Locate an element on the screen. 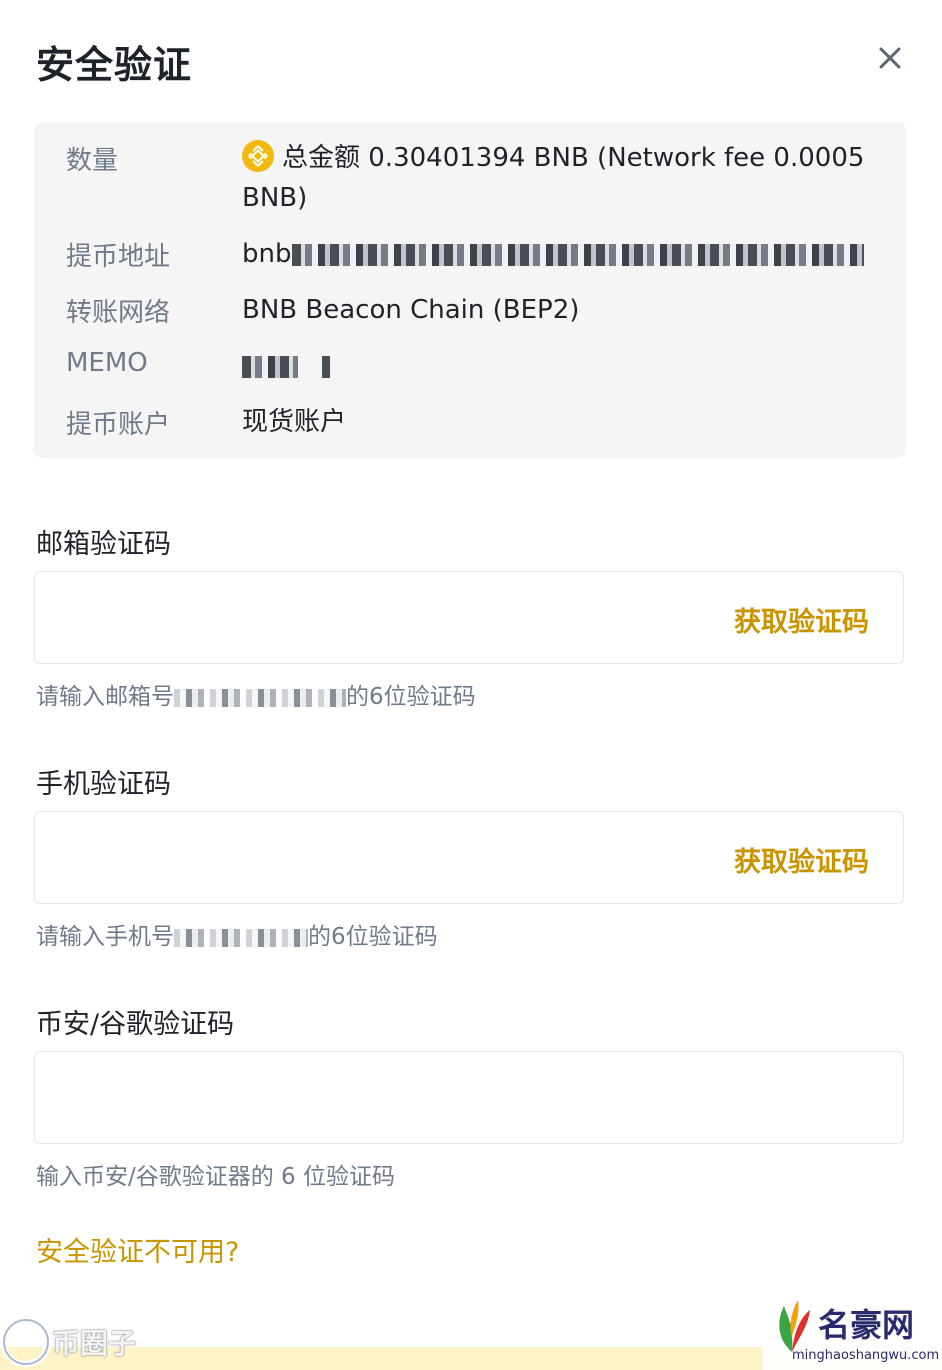  watermark-right: 名豪网 is located at coordinates (866, 1325).